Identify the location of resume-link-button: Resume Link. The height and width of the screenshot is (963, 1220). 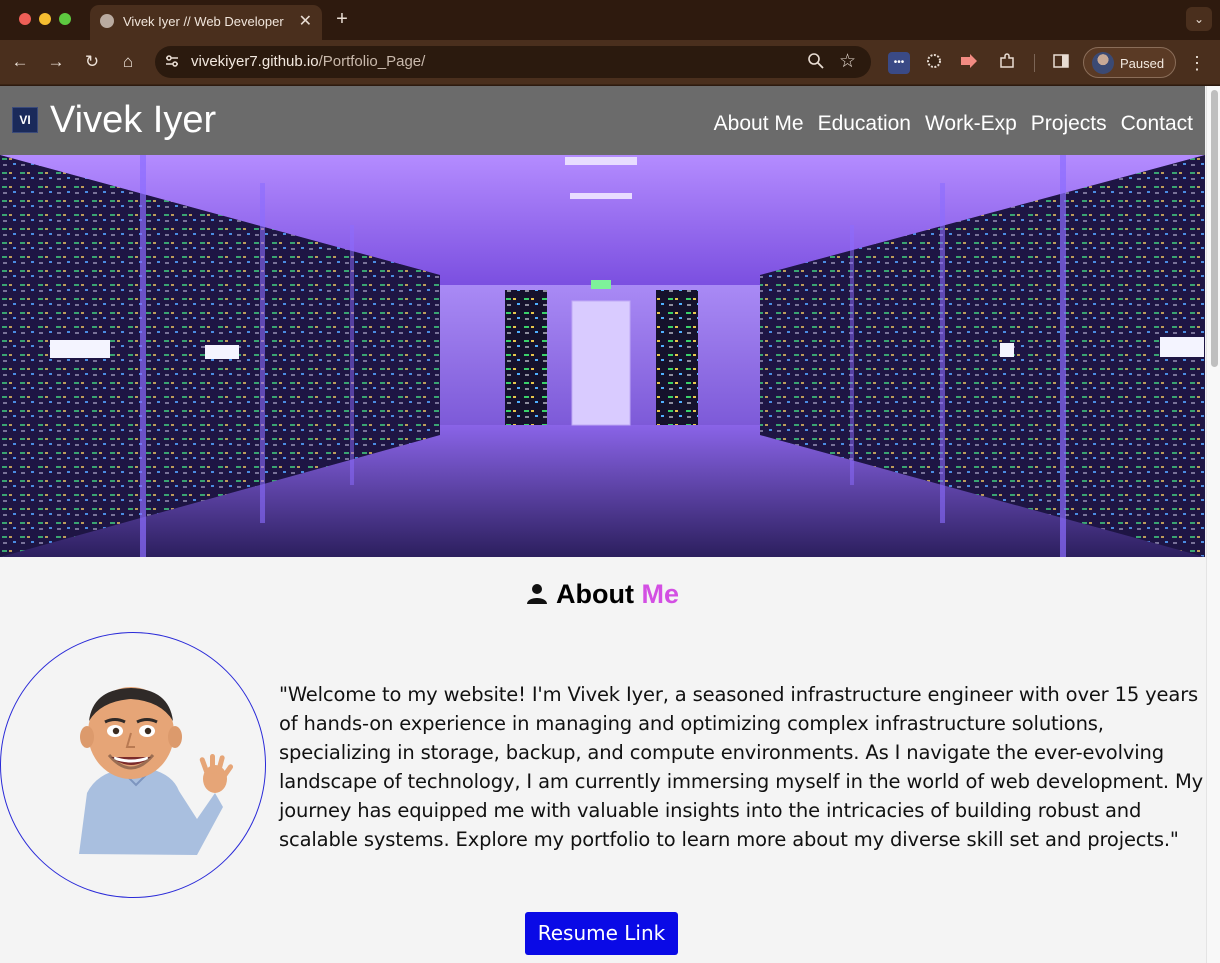
(601, 933).